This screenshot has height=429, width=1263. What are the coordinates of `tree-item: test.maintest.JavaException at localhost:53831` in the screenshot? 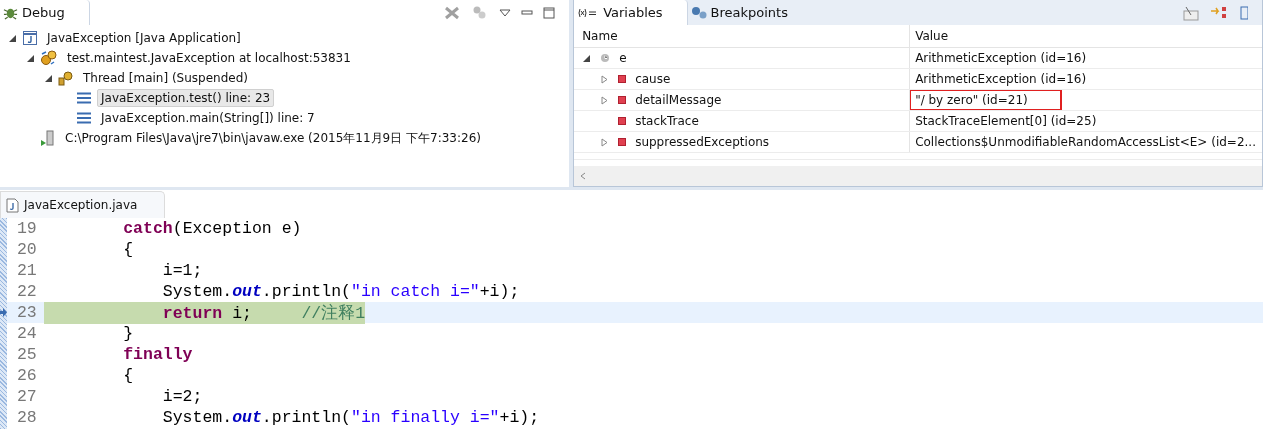 It's located at (209, 58).